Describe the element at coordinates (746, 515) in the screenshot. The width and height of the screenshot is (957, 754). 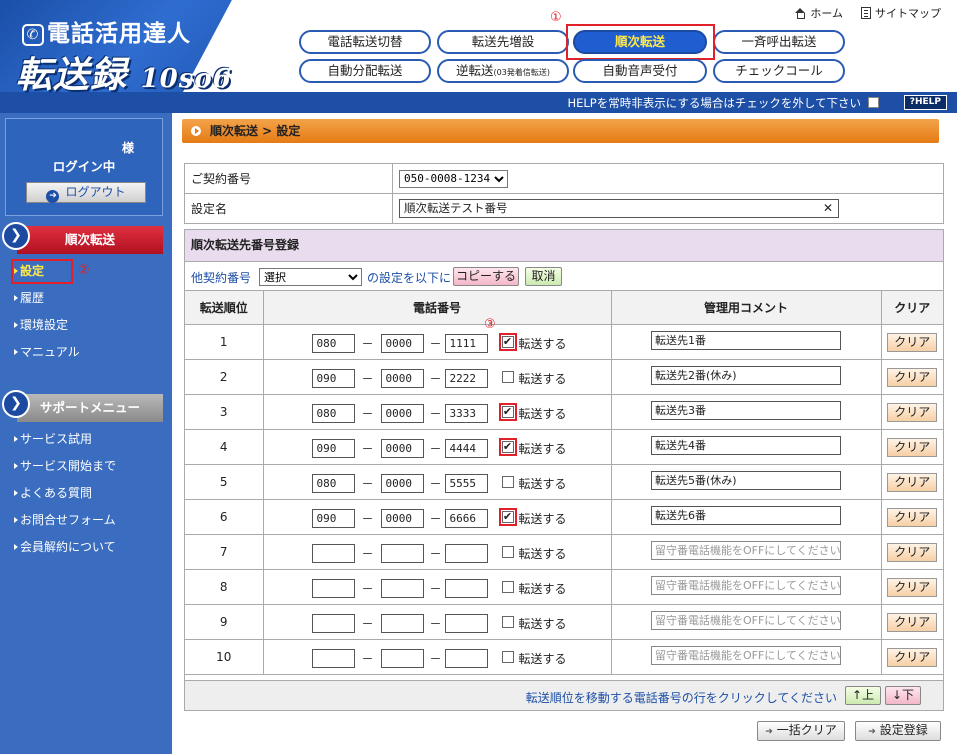
I see `comment-input: 転送先6番` at that location.